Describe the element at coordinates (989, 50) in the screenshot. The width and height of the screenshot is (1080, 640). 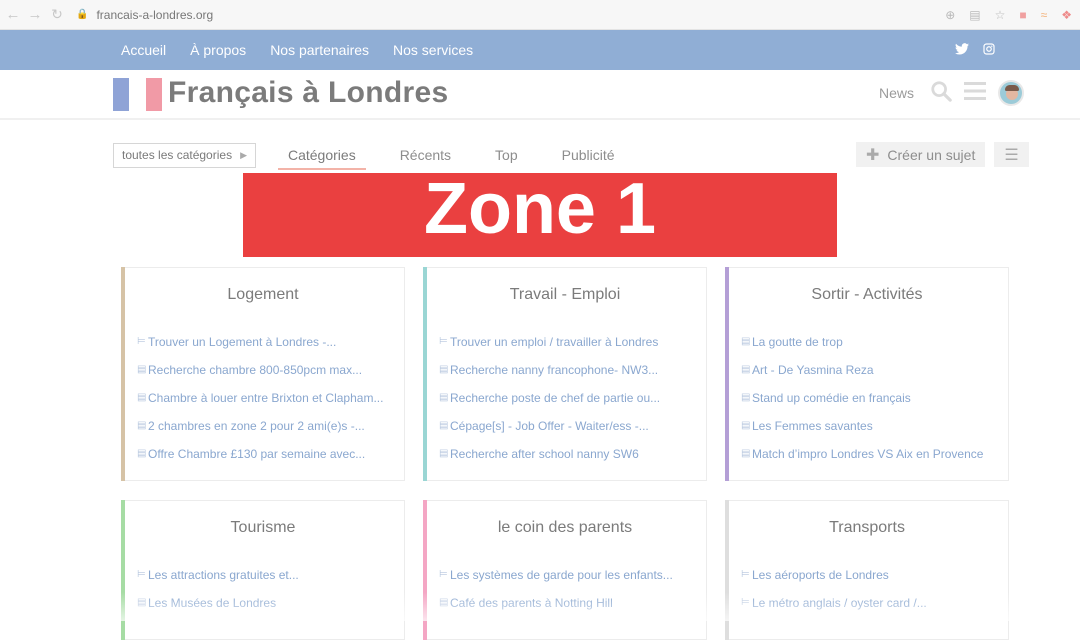
I see `instagram-icon` at that location.